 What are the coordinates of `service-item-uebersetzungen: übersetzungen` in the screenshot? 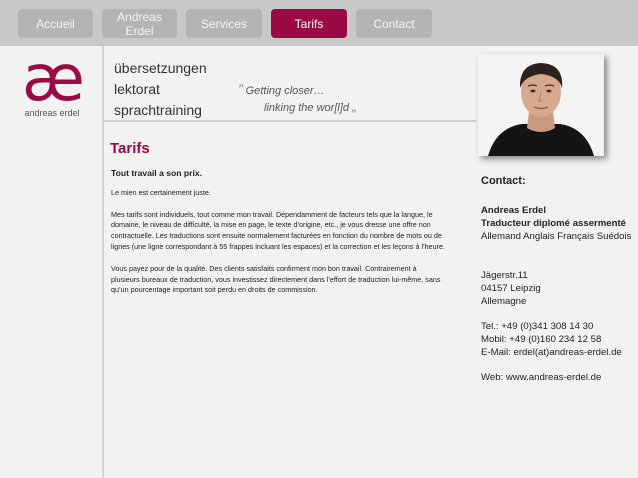 It's located at (160, 68).